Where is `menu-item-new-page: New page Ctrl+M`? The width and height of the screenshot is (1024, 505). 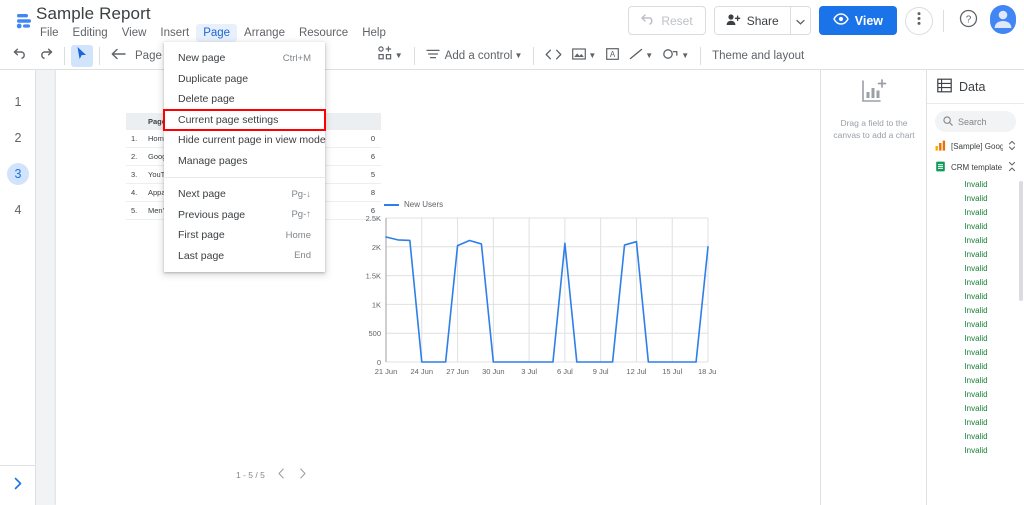
menu-item-new-page: New page Ctrl+M is located at coordinates (244, 58).